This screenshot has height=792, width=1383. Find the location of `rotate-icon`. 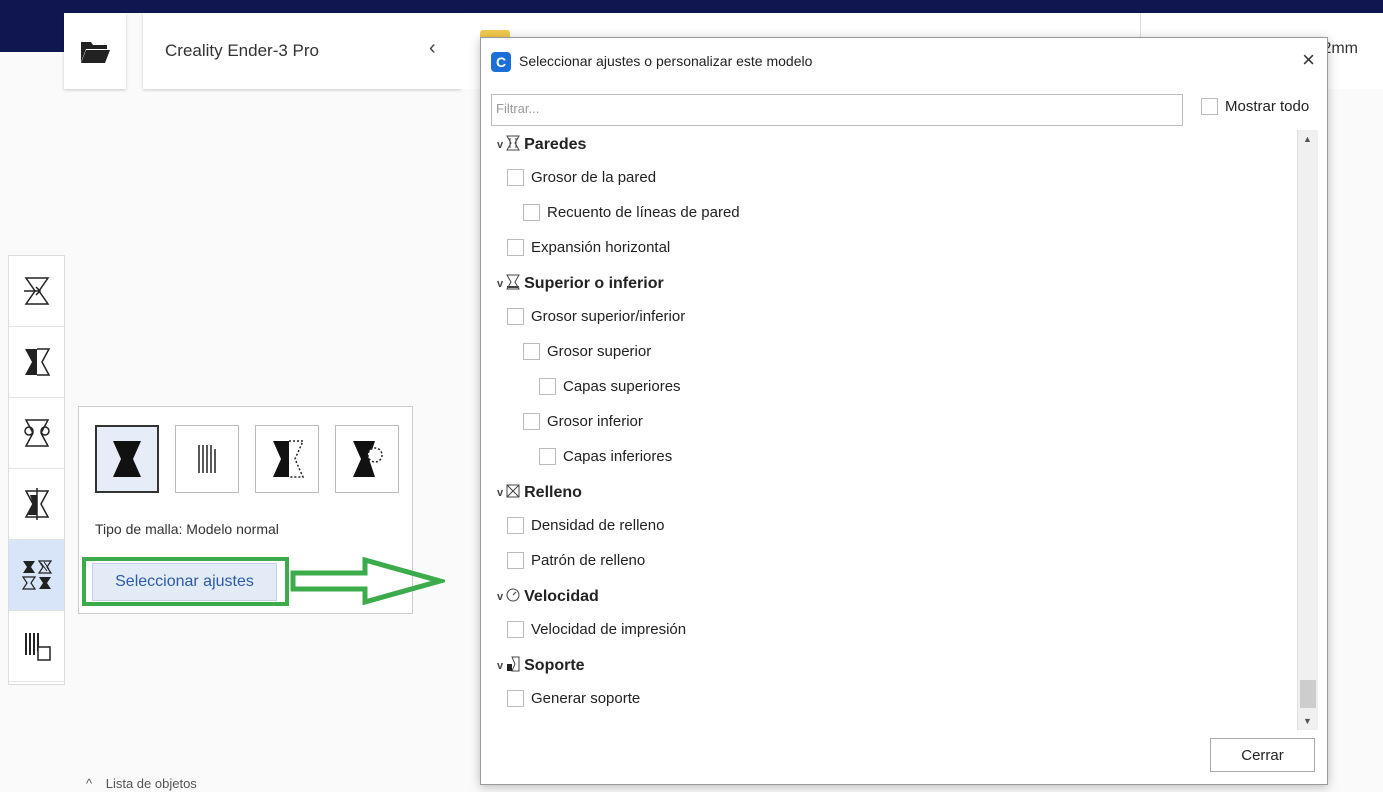

rotate-icon is located at coordinates (36, 433).